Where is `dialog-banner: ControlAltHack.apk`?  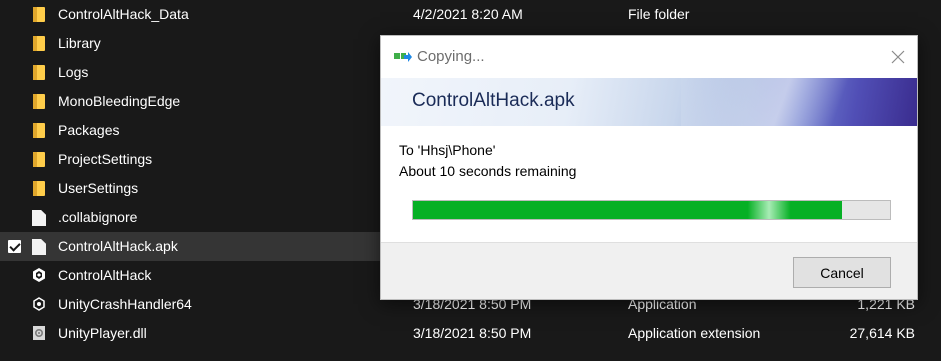 dialog-banner: ControlAltHack.apk is located at coordinates (649, 102).